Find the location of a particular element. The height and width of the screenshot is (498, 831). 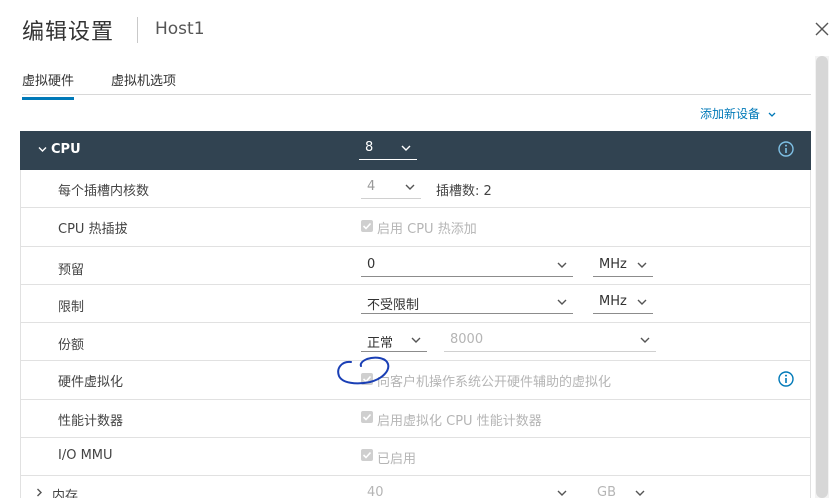

tabs-divider is located at coordinates (416, 94).